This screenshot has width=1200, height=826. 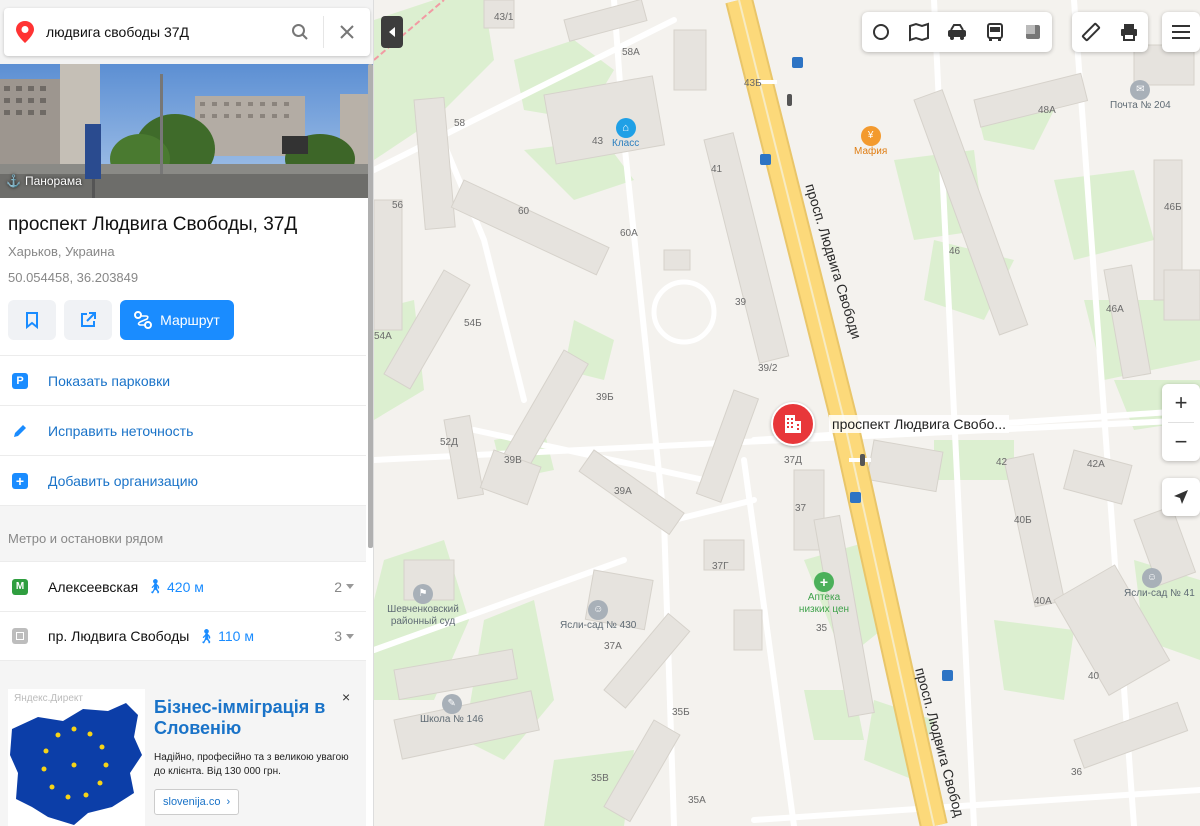 I want to click on poi-kindergarten-41: ☺ Ясли-сад № 41, so click(x=1159, y=584).